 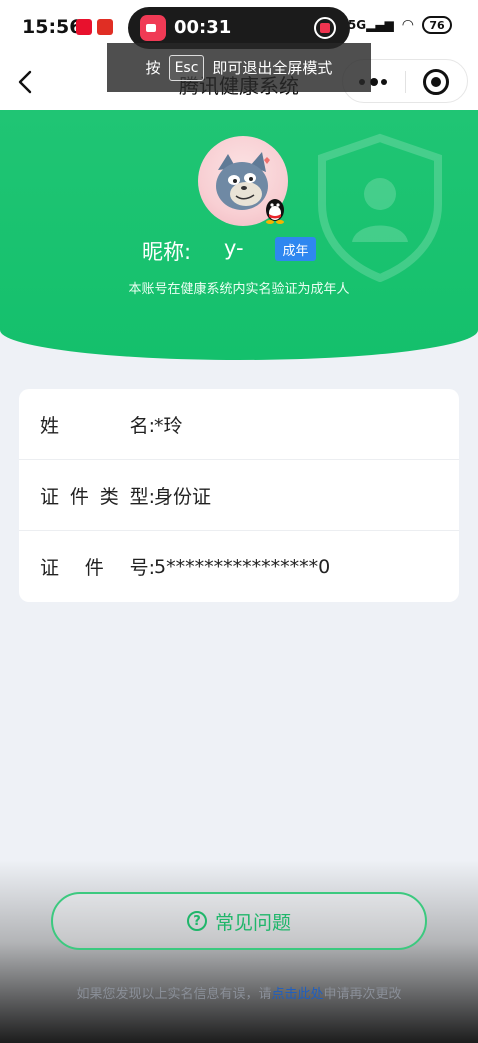 What do you see at coordinates (275, 211) in the screenshot?
I see `qq-penguin-icon` at bounding box center [275, 211].